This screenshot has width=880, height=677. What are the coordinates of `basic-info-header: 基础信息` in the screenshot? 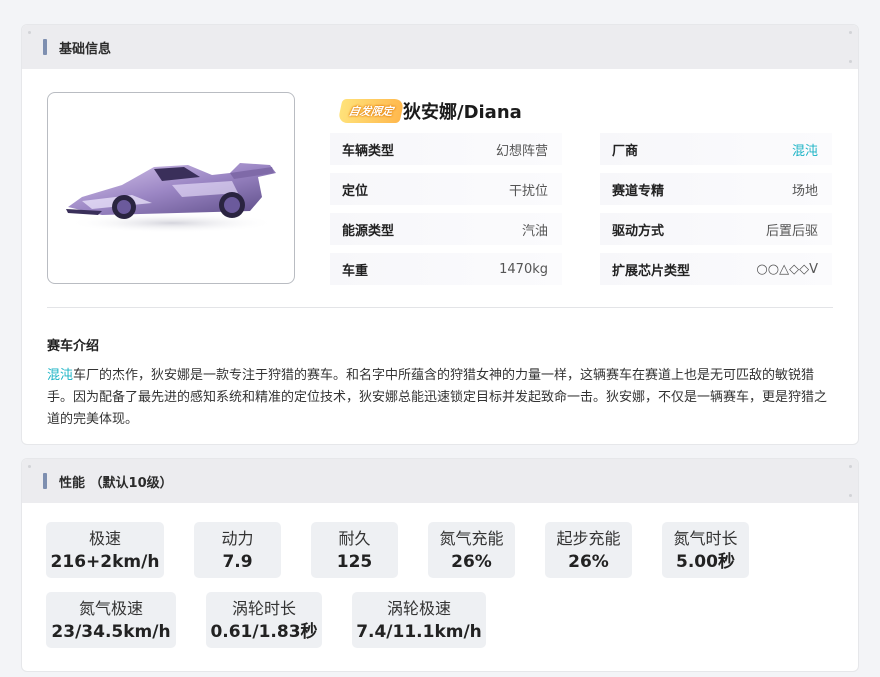 It's located at (440, 47).